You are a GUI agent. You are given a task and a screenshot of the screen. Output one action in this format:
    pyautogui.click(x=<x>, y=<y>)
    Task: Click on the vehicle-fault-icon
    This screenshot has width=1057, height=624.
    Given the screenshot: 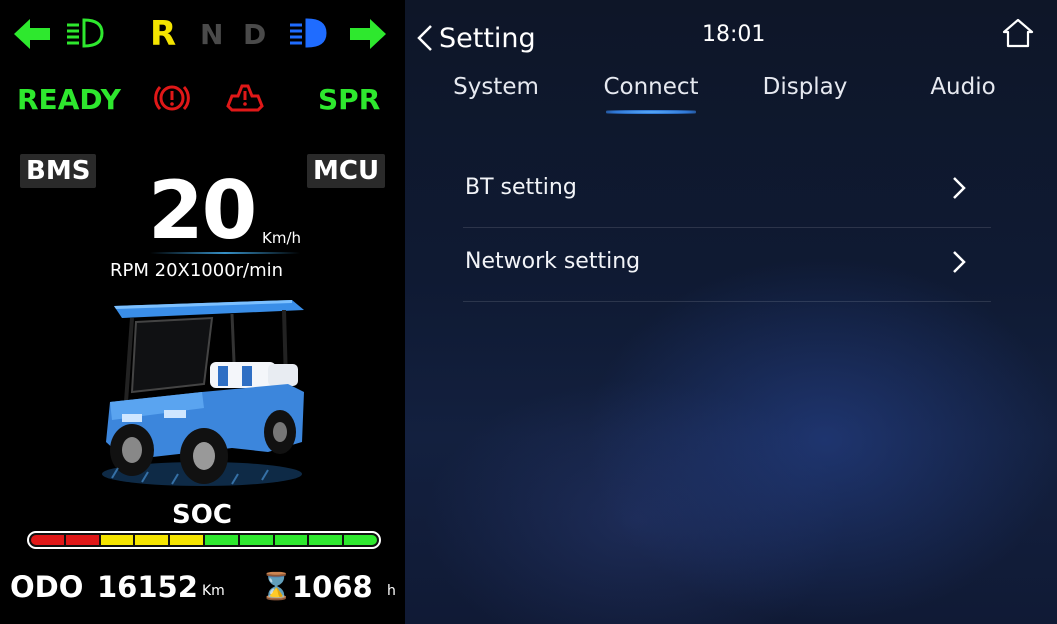 What is the action you would take?
    pyautogui.click(x=245, y=98)
    